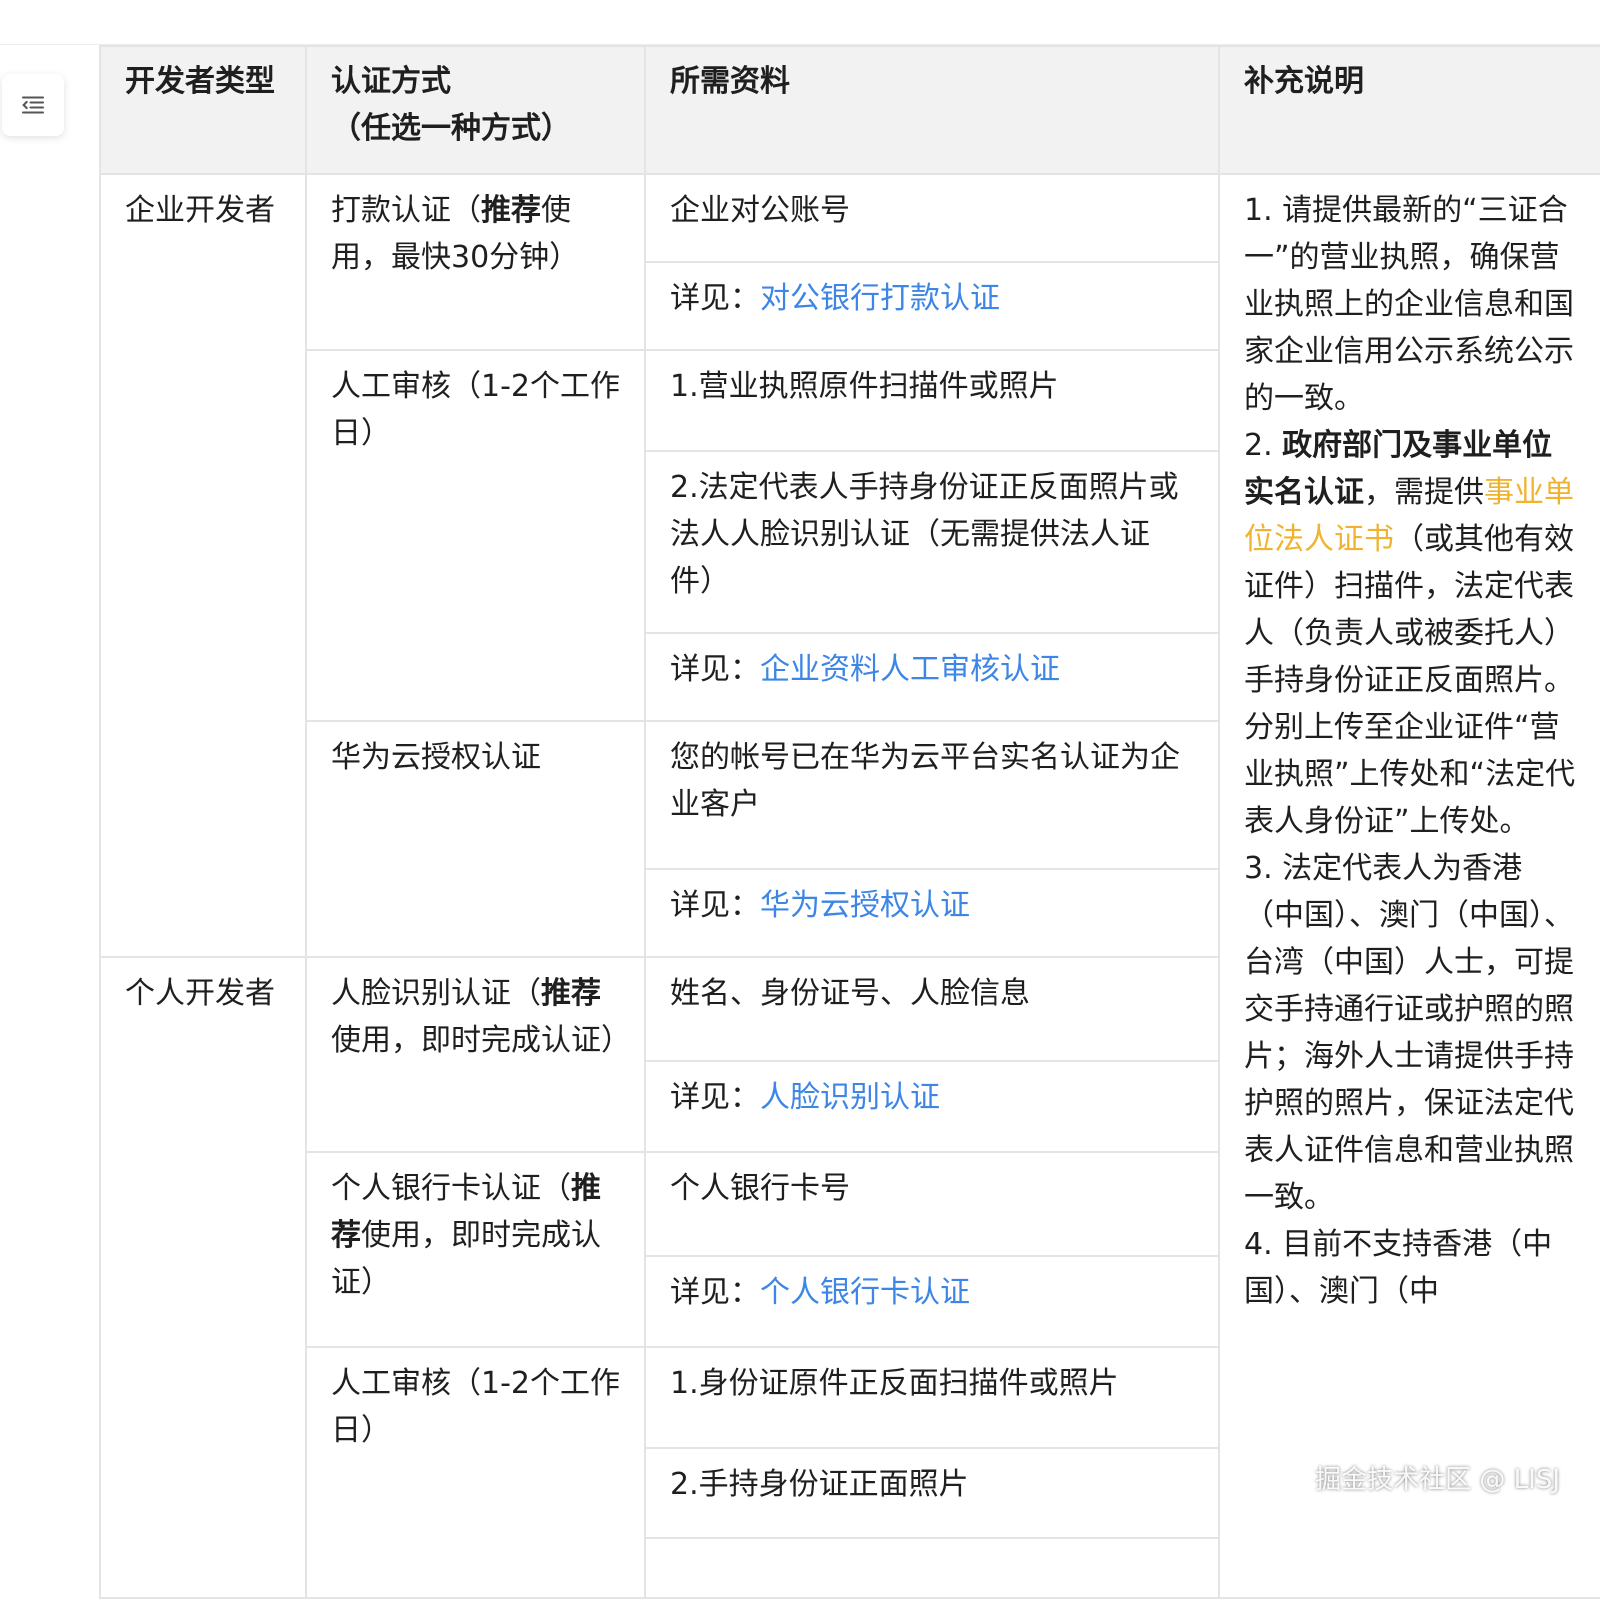  What do you see at coordinates (475, 1054) in the screenshot?
I see `cell-face-method: 人脸识别认证（推荐使用，即时完成认证）` at bounding box center [475, 1054].